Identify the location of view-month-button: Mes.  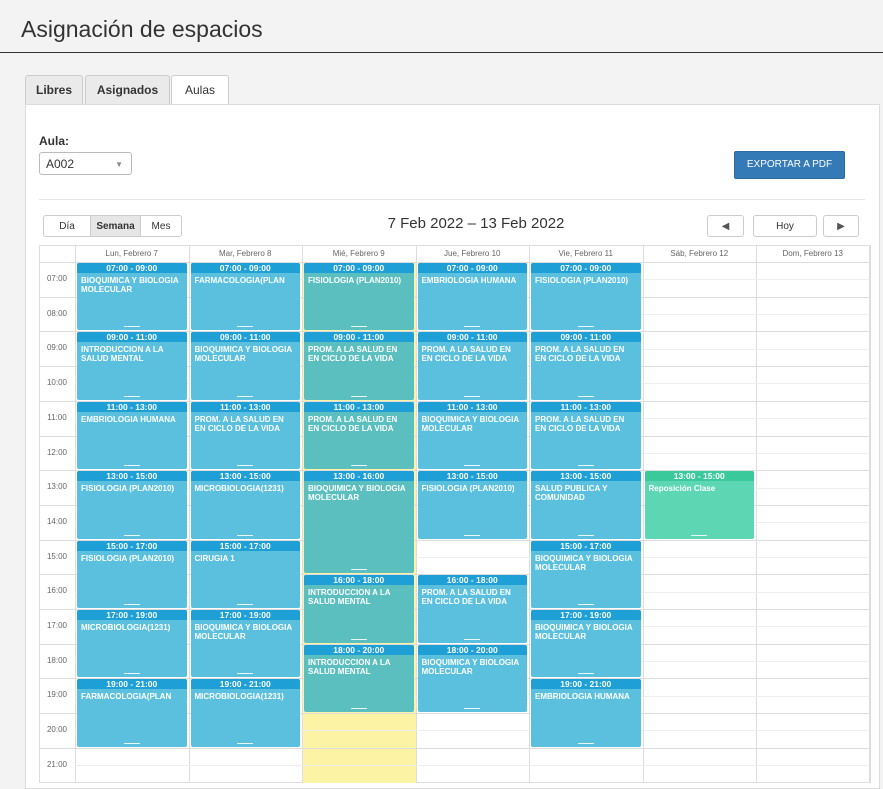
(161, 226).